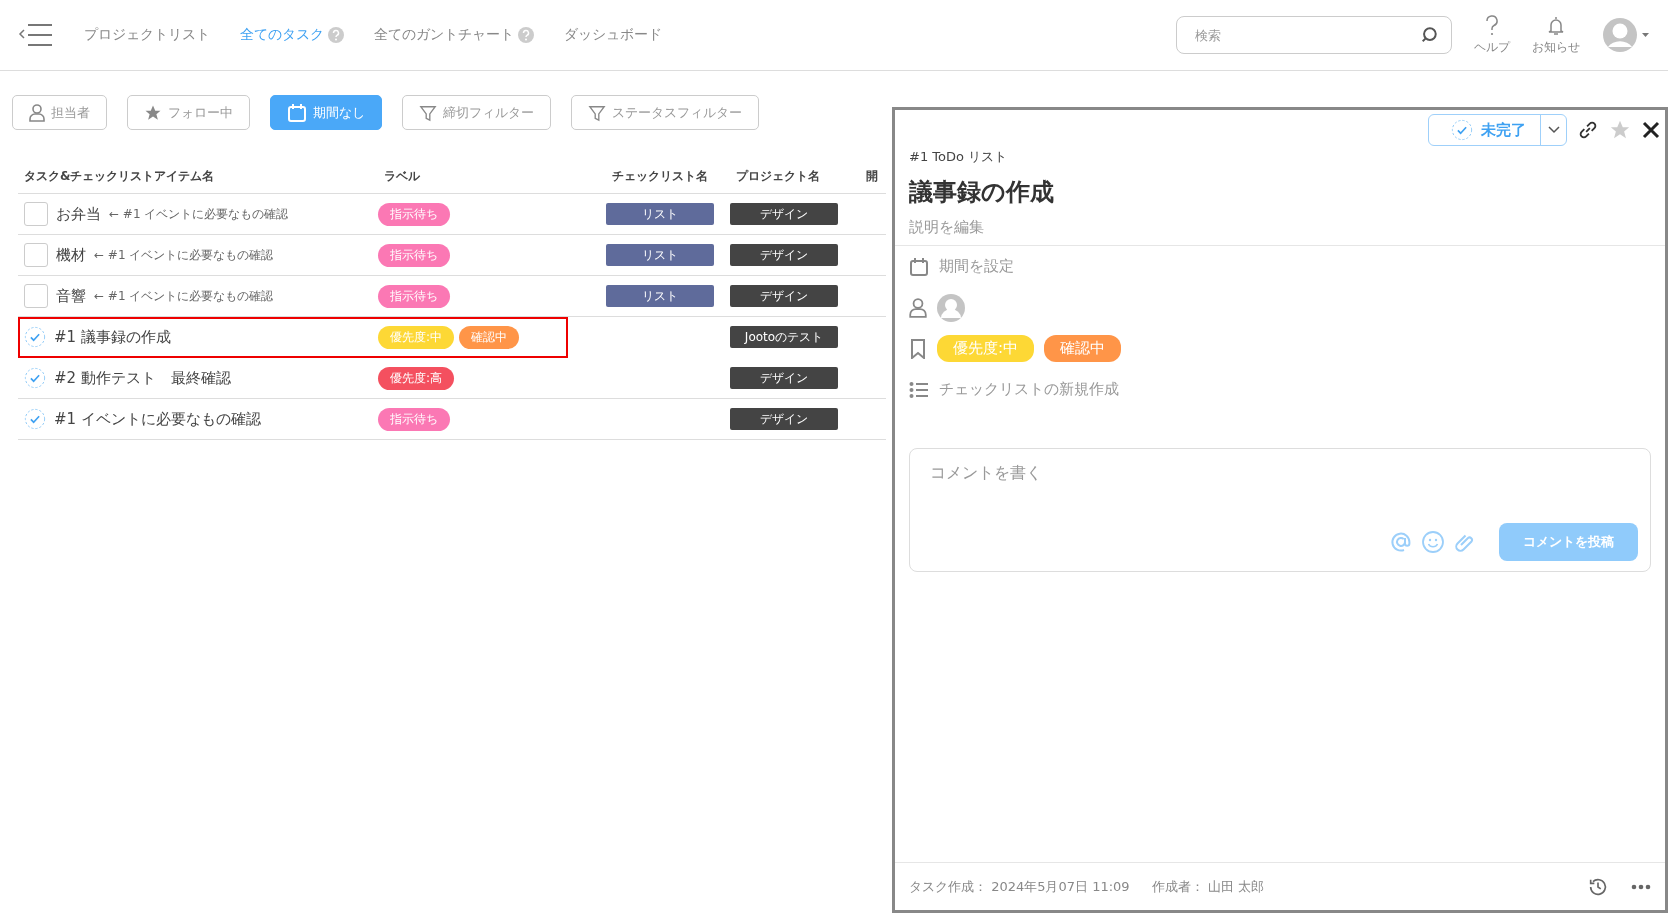  What do you see at coordinates (36, 35) in the screenshot?
I see `back-menu-icon` at bounding box center [36, 35].